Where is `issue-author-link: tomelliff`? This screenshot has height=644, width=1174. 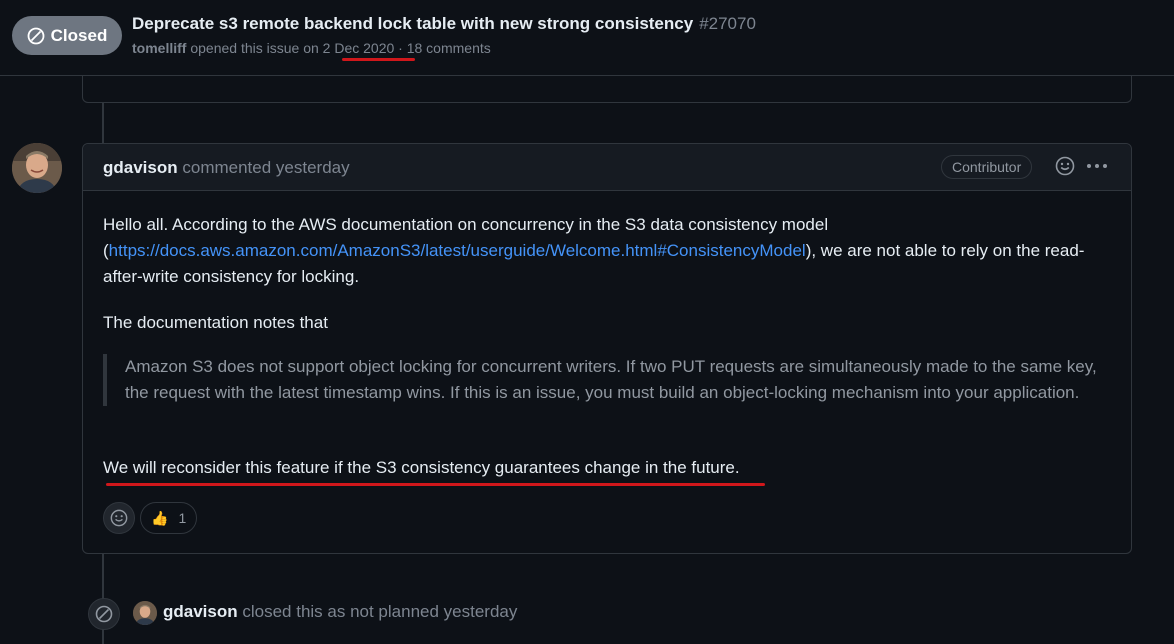 issue-author-link: tomelliff is located at coordinates (159, 48).